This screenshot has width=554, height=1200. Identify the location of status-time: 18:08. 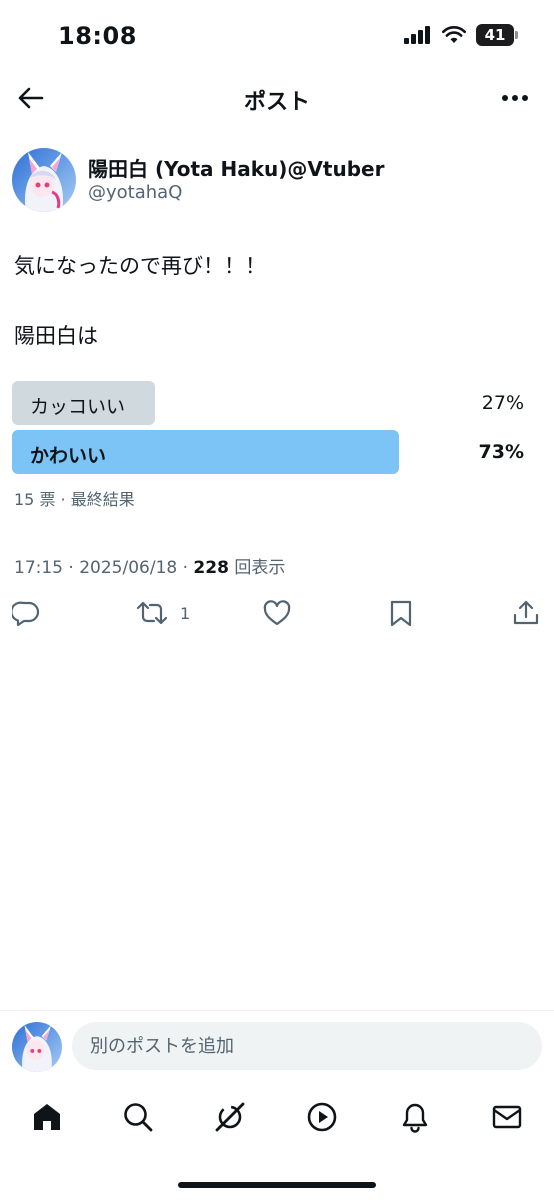
(97, 36).